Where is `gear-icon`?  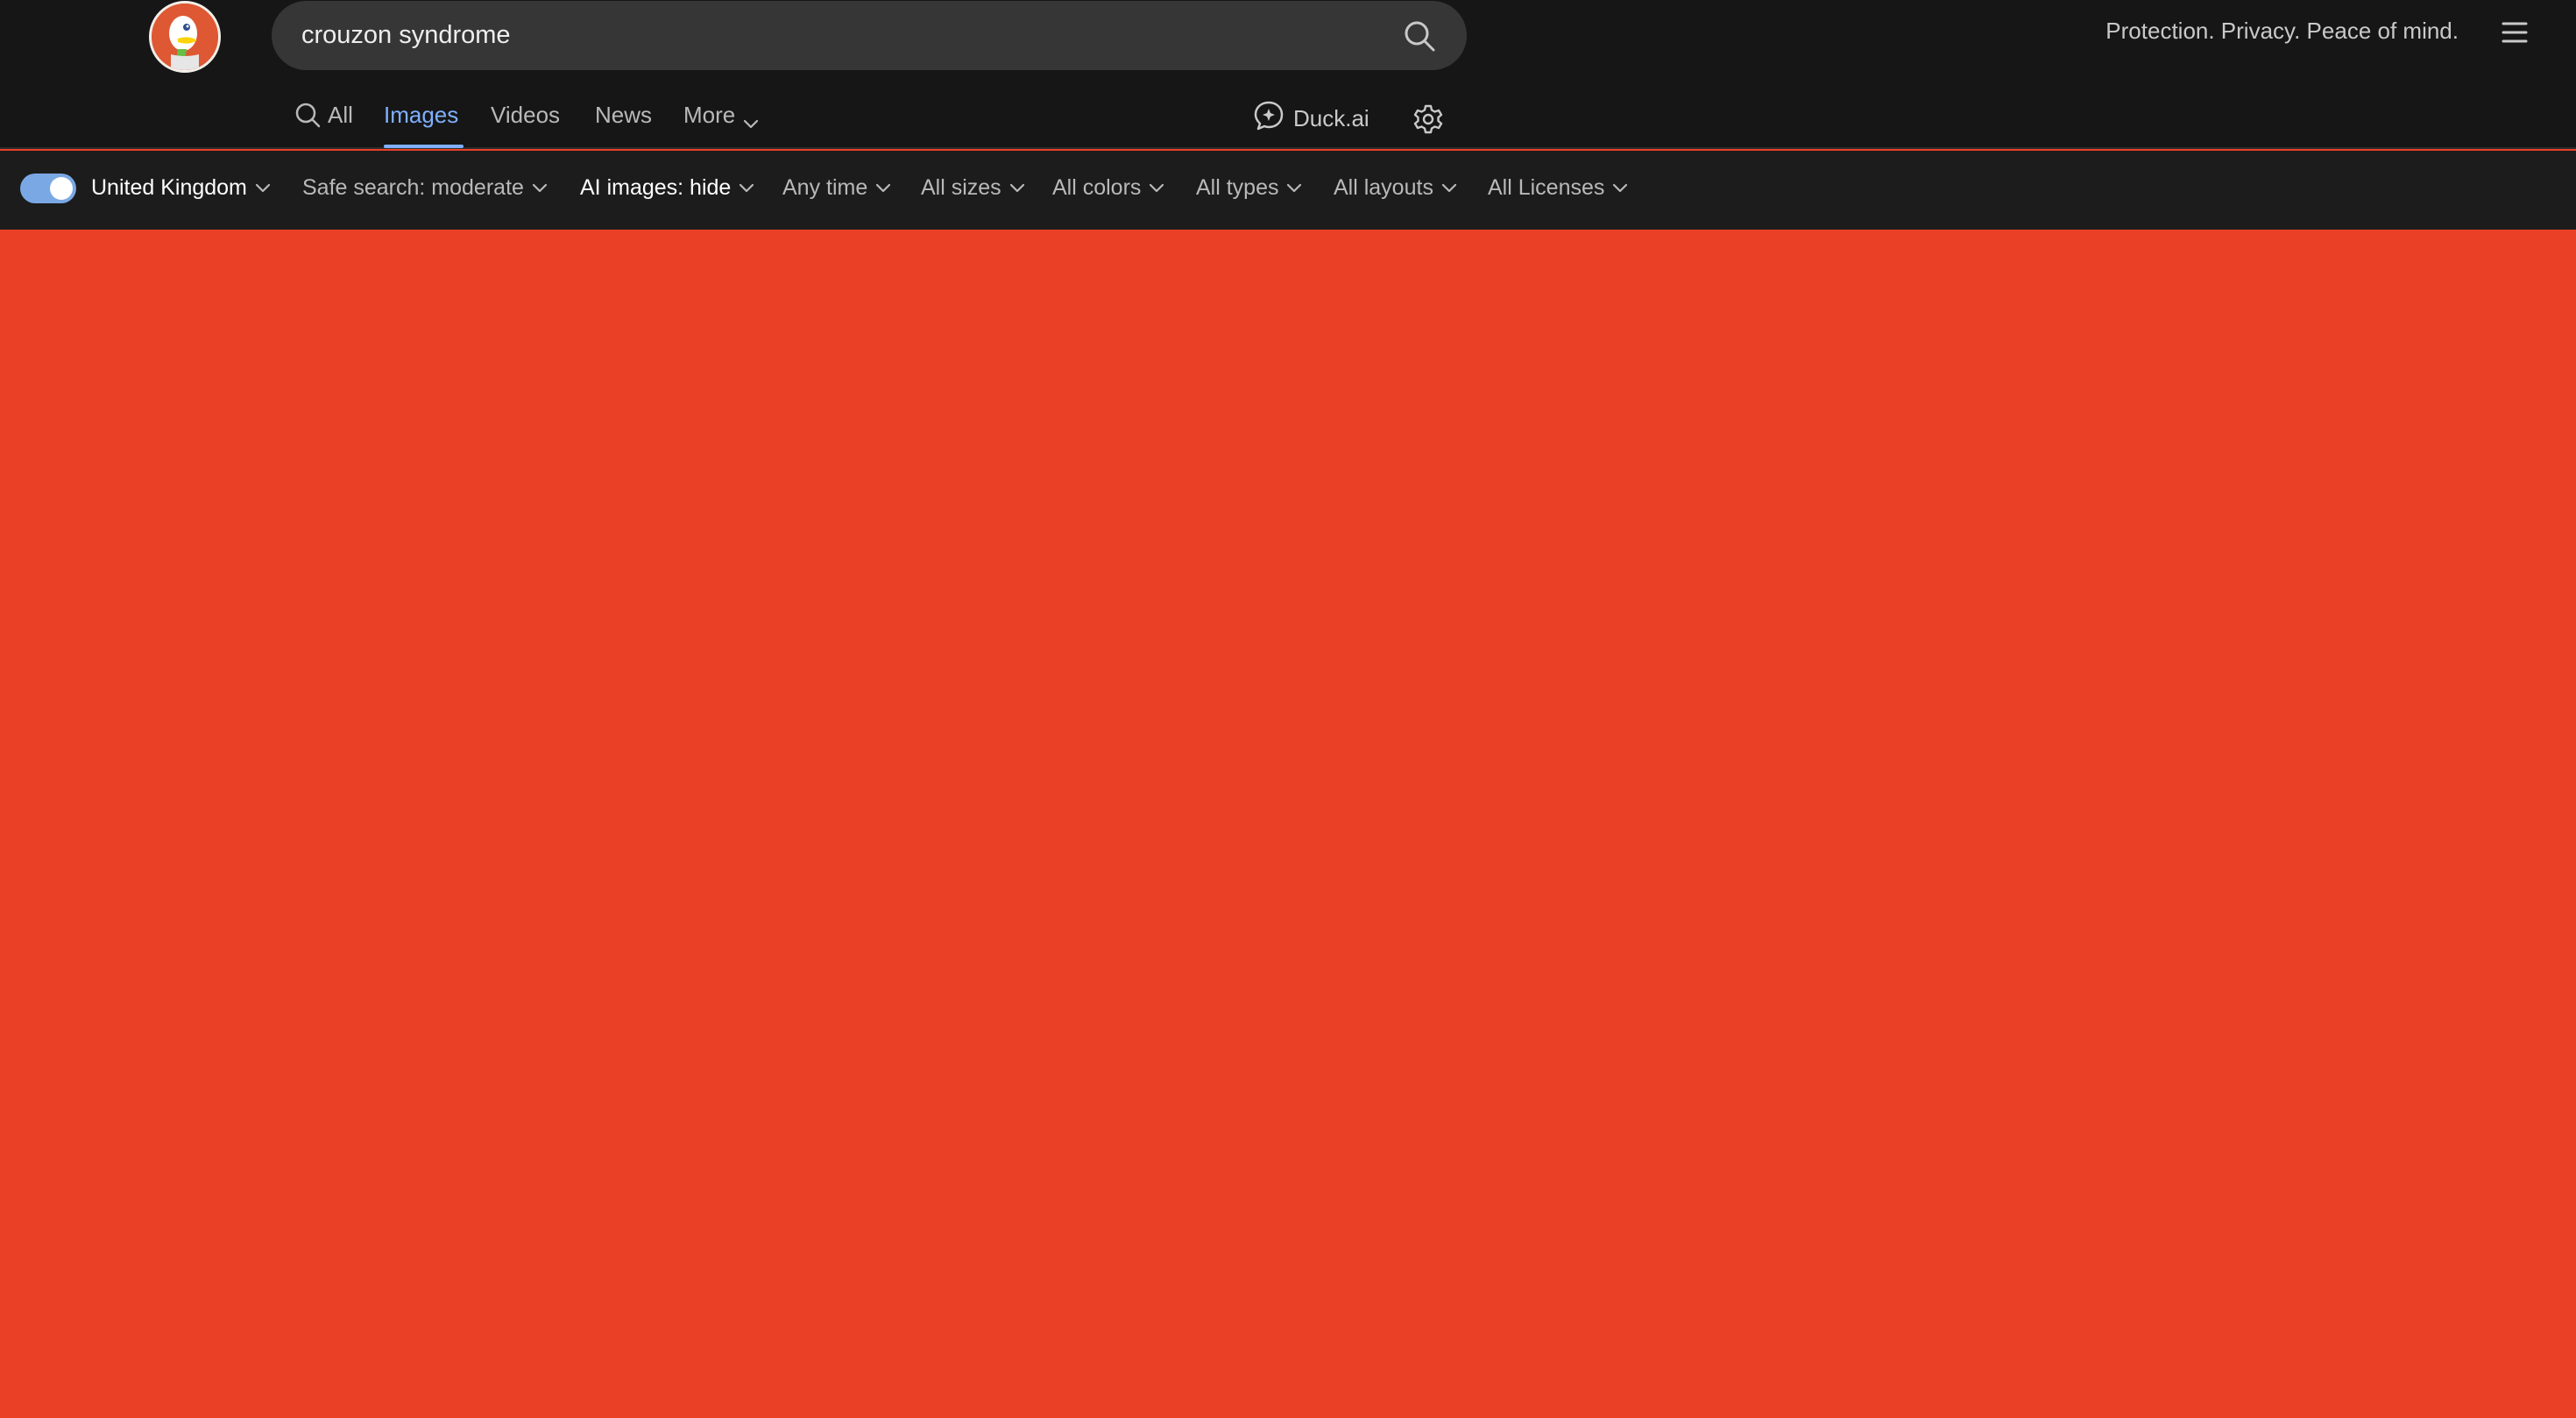 gear-icon is located at coordinates (1428, 119).